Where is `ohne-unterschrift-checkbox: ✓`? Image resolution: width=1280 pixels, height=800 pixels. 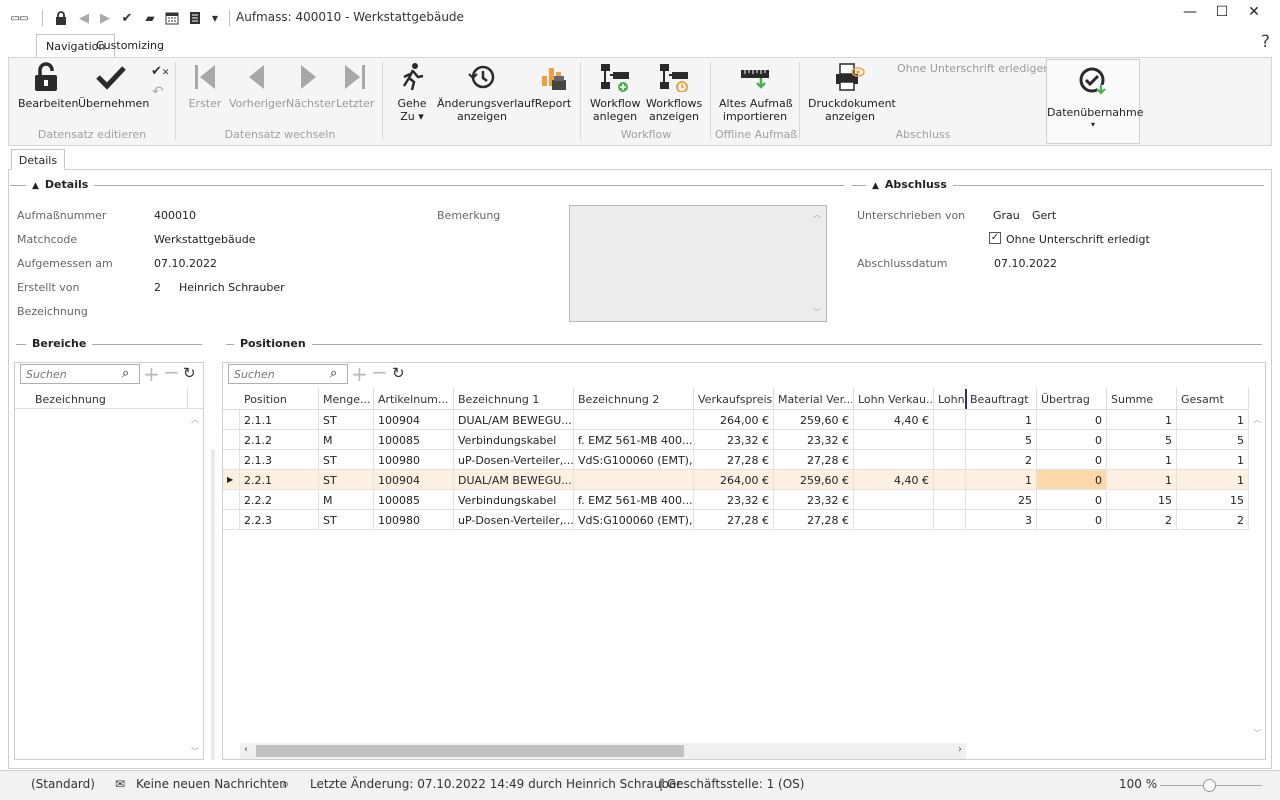
ohne-unterschrift-checkbox: ✓ is located at coordinates (995, 238).